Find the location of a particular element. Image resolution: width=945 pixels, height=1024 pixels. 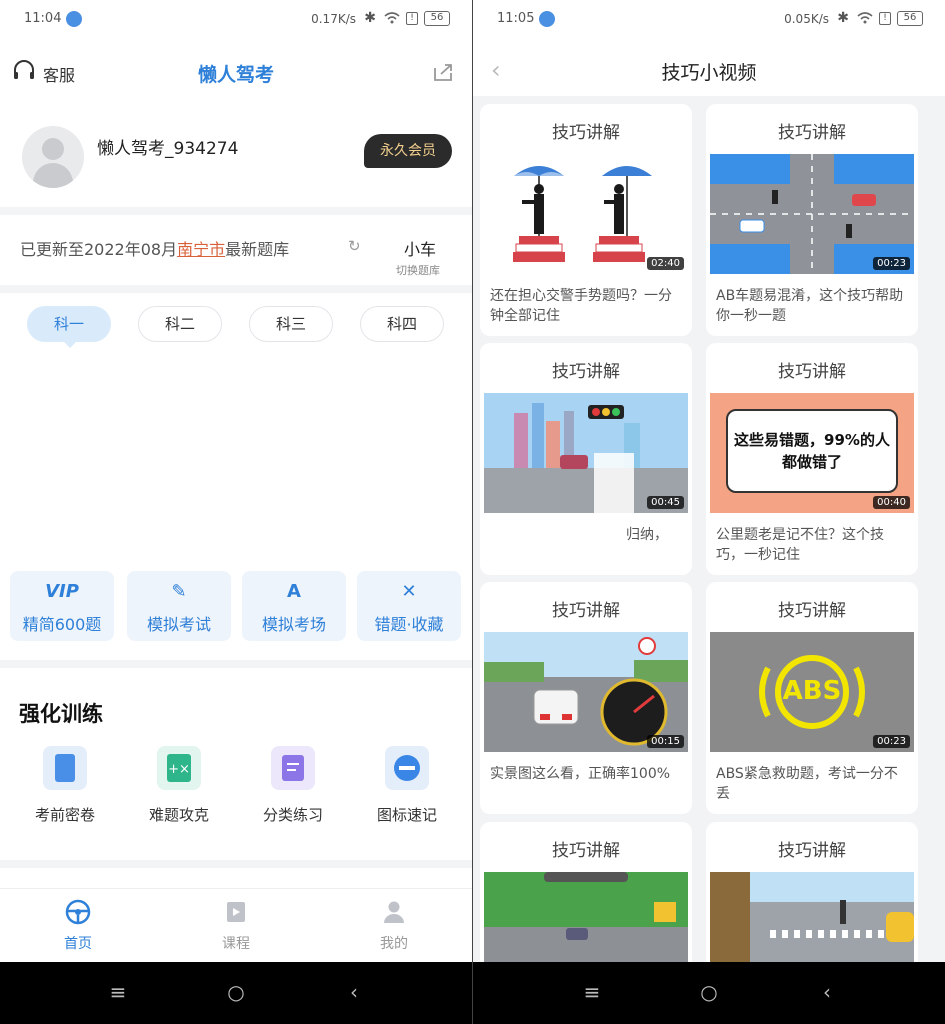

page-title: 技巧小视频 is located at coordinates (709, 73).